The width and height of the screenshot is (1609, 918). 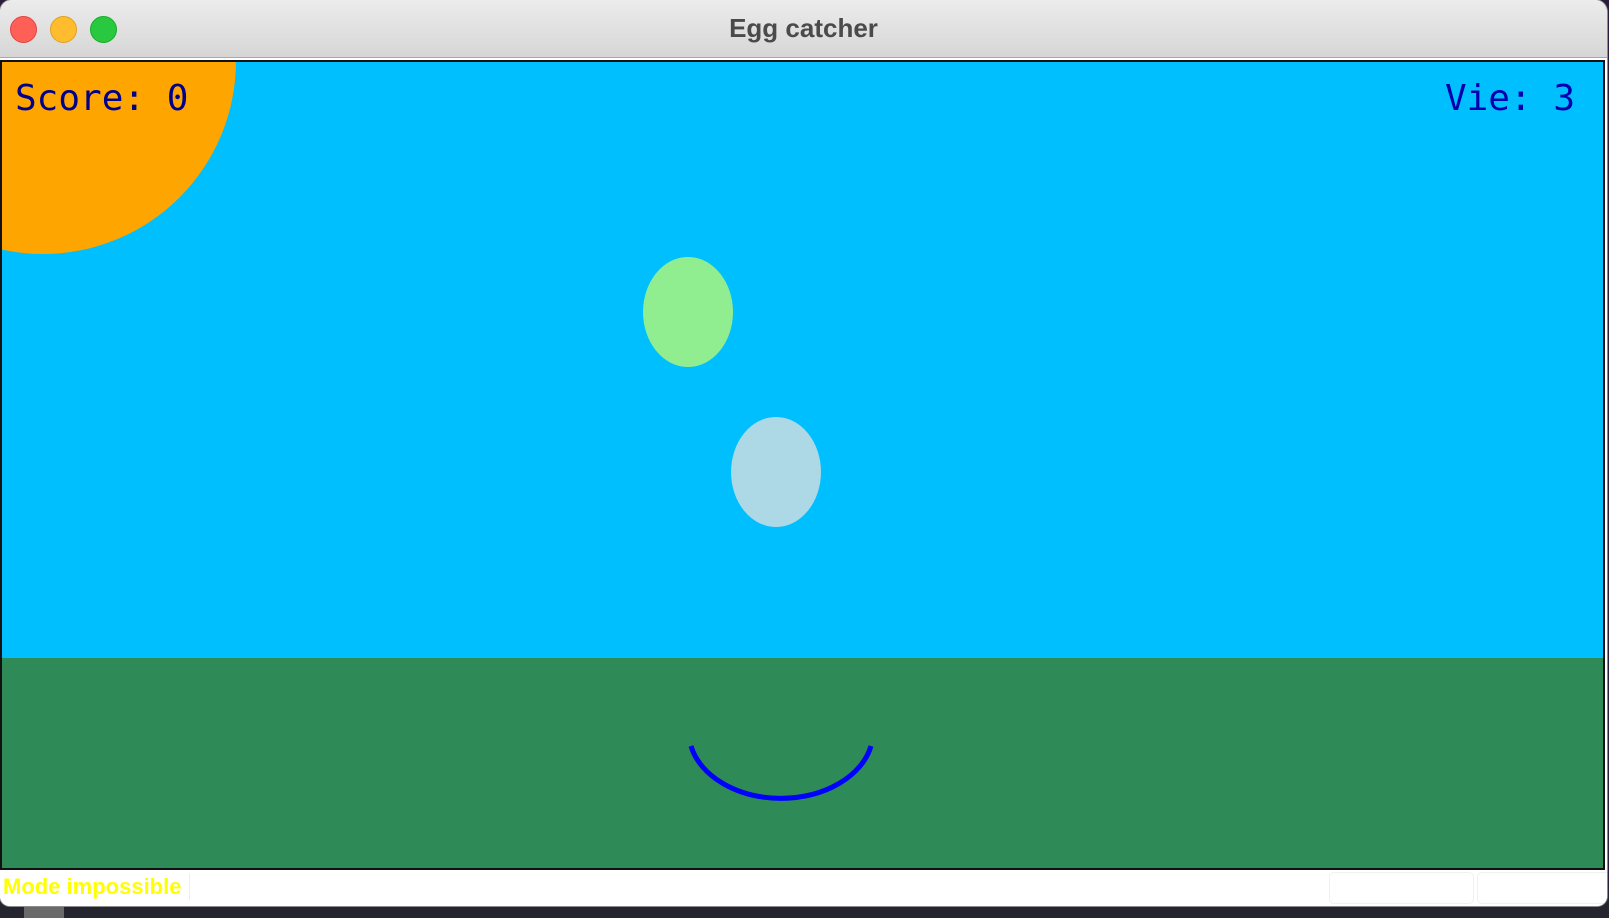 I want to click on window-title: Egg catcher, so click(x=803, y=28).